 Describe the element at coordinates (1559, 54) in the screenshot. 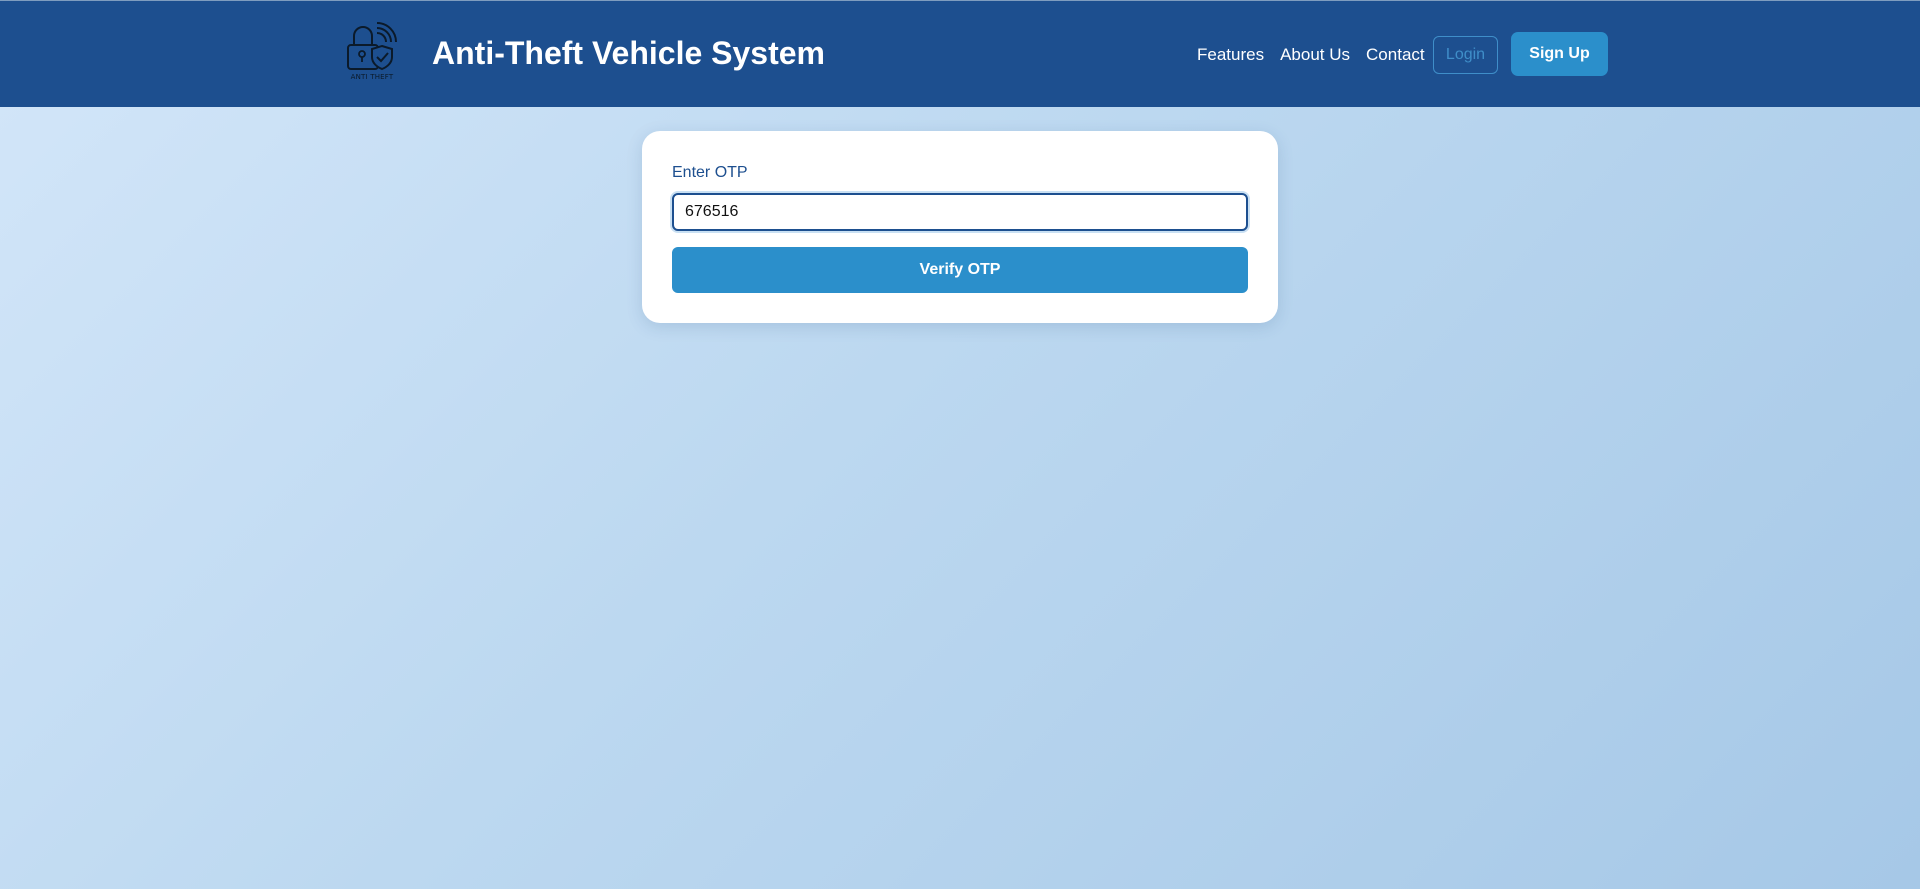

I see `sign-up-button: Sign Up` at that location.